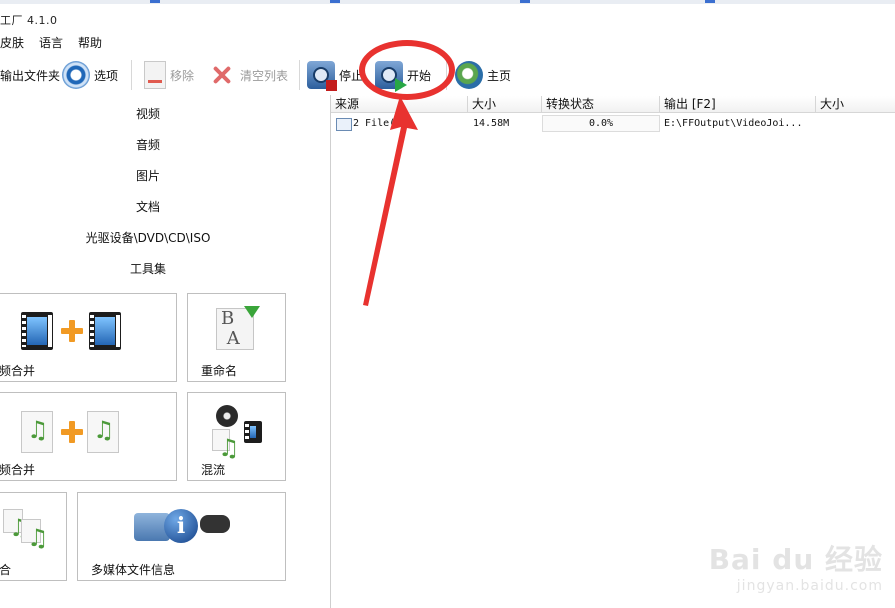  What do you see at coordinates (855, 104) in the screenshot?
I see `column-output-size: 大小` at bounding box center [855, 104].